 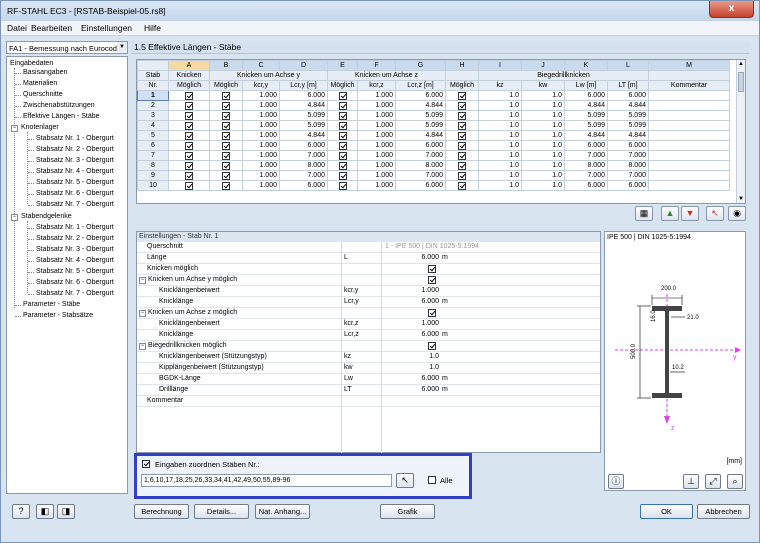 I want to click on chevron-down-icon: ▼, so click(x=122, y=47).